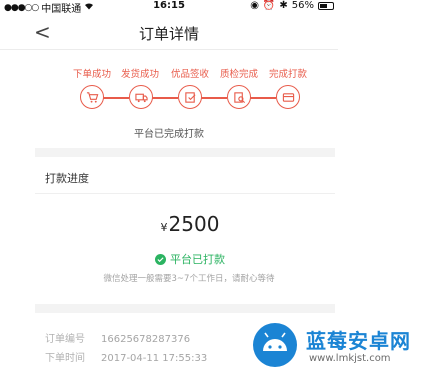 The height and width of the screenshot is (377, 436). What do you see at coordinates (169, 134) in the screenshot?
I see `order-status-text: 平台已完成打款` at bounding box center [169, 134].